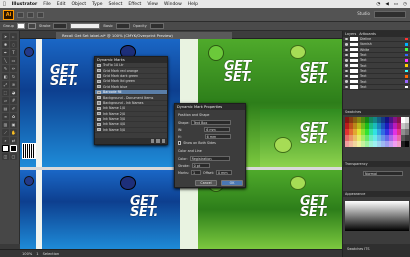  Describe the element at coordinates (211, 122) in the screenshot. I see `shape-select: Text Box` at that location.